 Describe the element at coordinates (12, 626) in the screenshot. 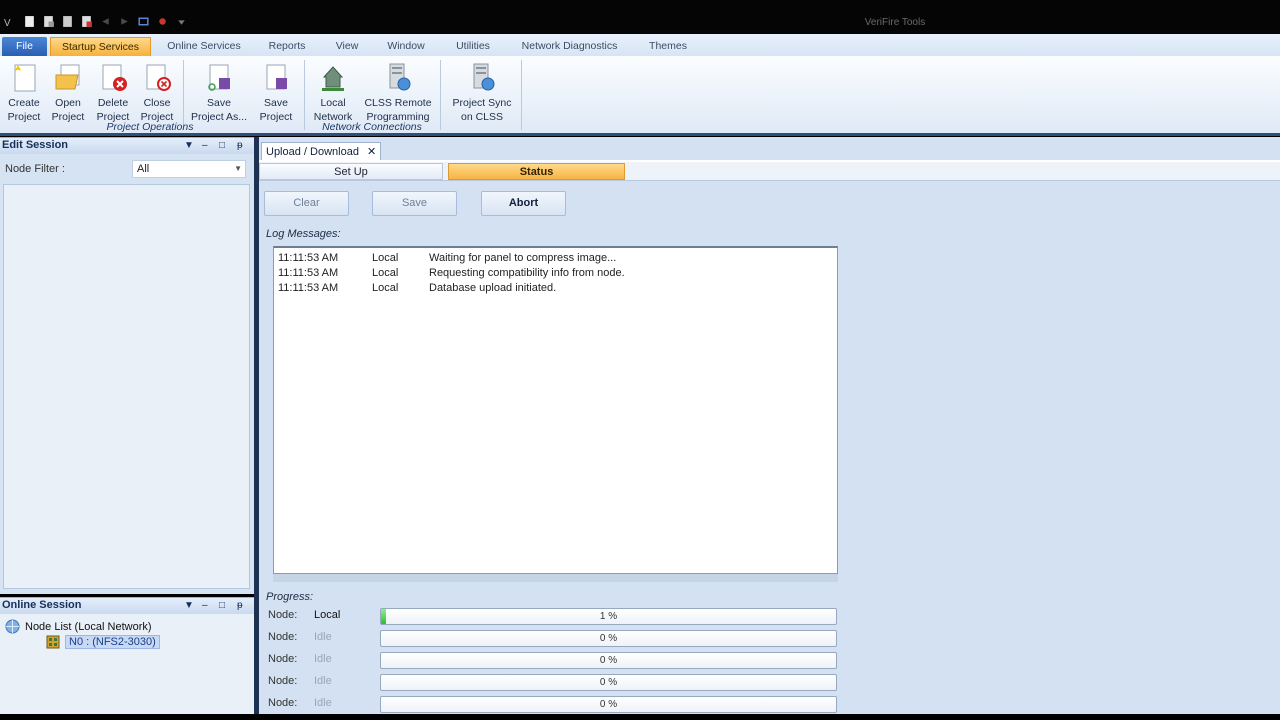

I see `globe-icon` at that location.